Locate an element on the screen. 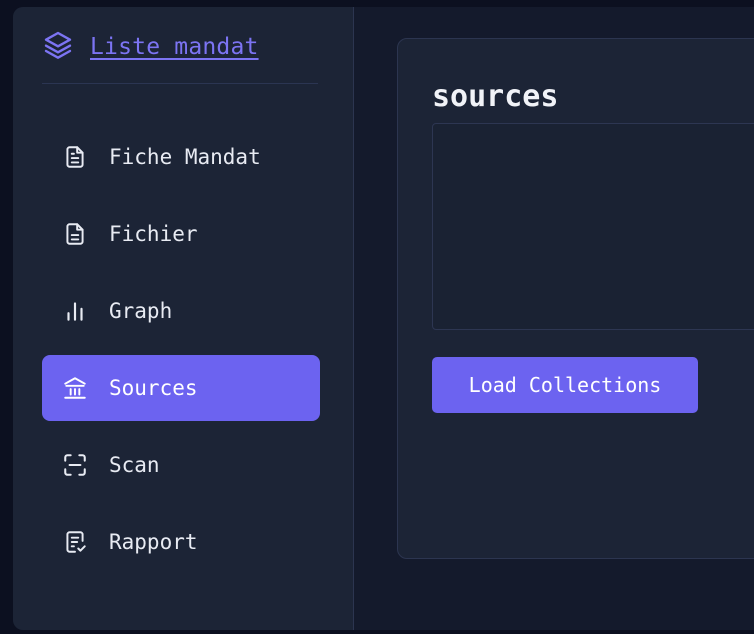 The width and height of the screenshot is (754, 634). library-icon is located at coordinates (75, 388).